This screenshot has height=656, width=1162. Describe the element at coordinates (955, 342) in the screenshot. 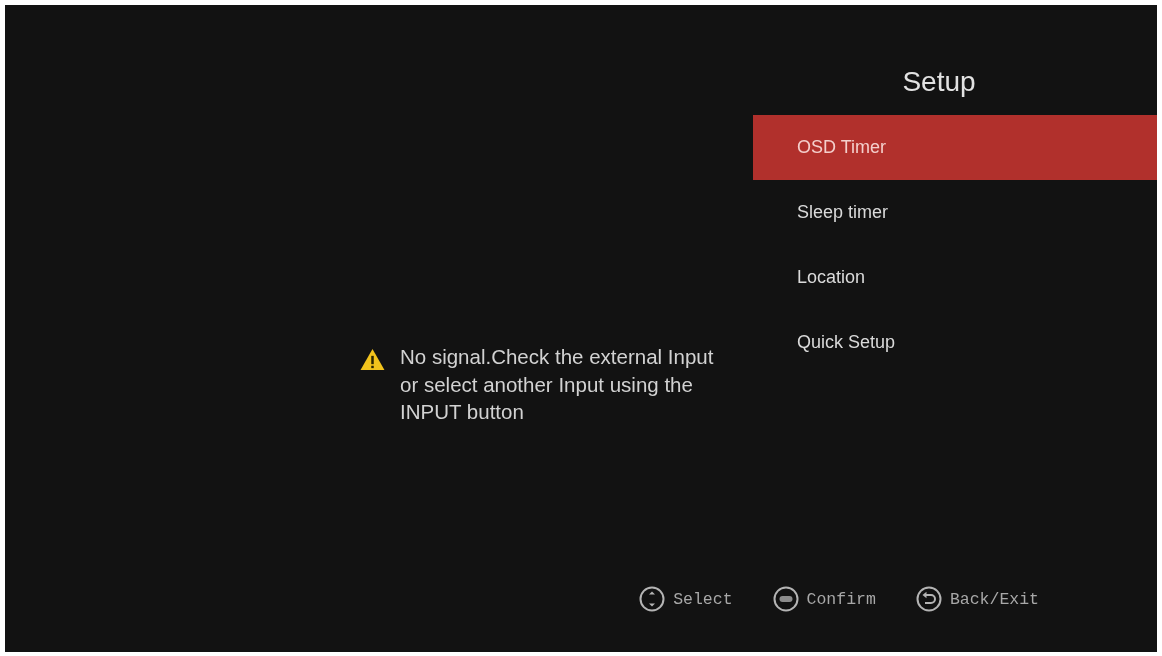

I see `menu-item: Quick Setup` at that location.